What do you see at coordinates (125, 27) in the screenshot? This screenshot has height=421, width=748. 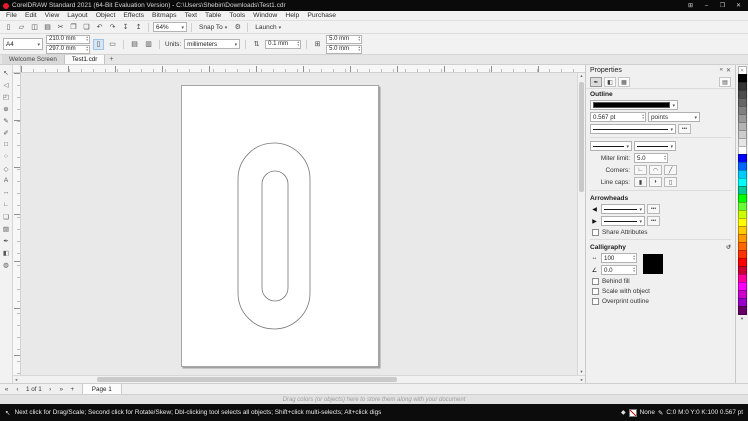 I see `import-icon: ↧` at bounding box center [125, 27].